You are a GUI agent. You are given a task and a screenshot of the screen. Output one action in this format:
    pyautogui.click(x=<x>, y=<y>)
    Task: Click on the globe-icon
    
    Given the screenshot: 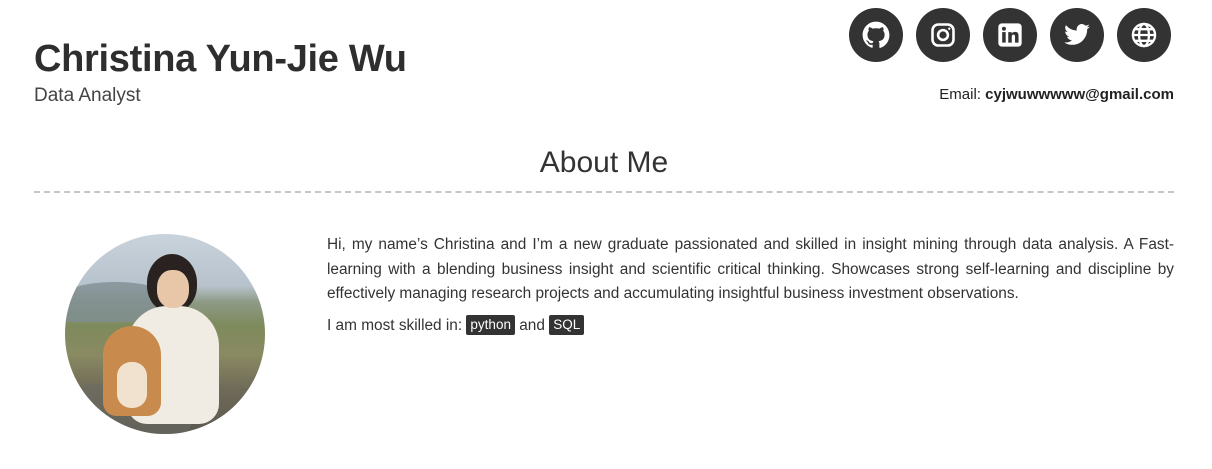 What is the action you would take?
    pyautogui.click(x=1144, y=35)
    